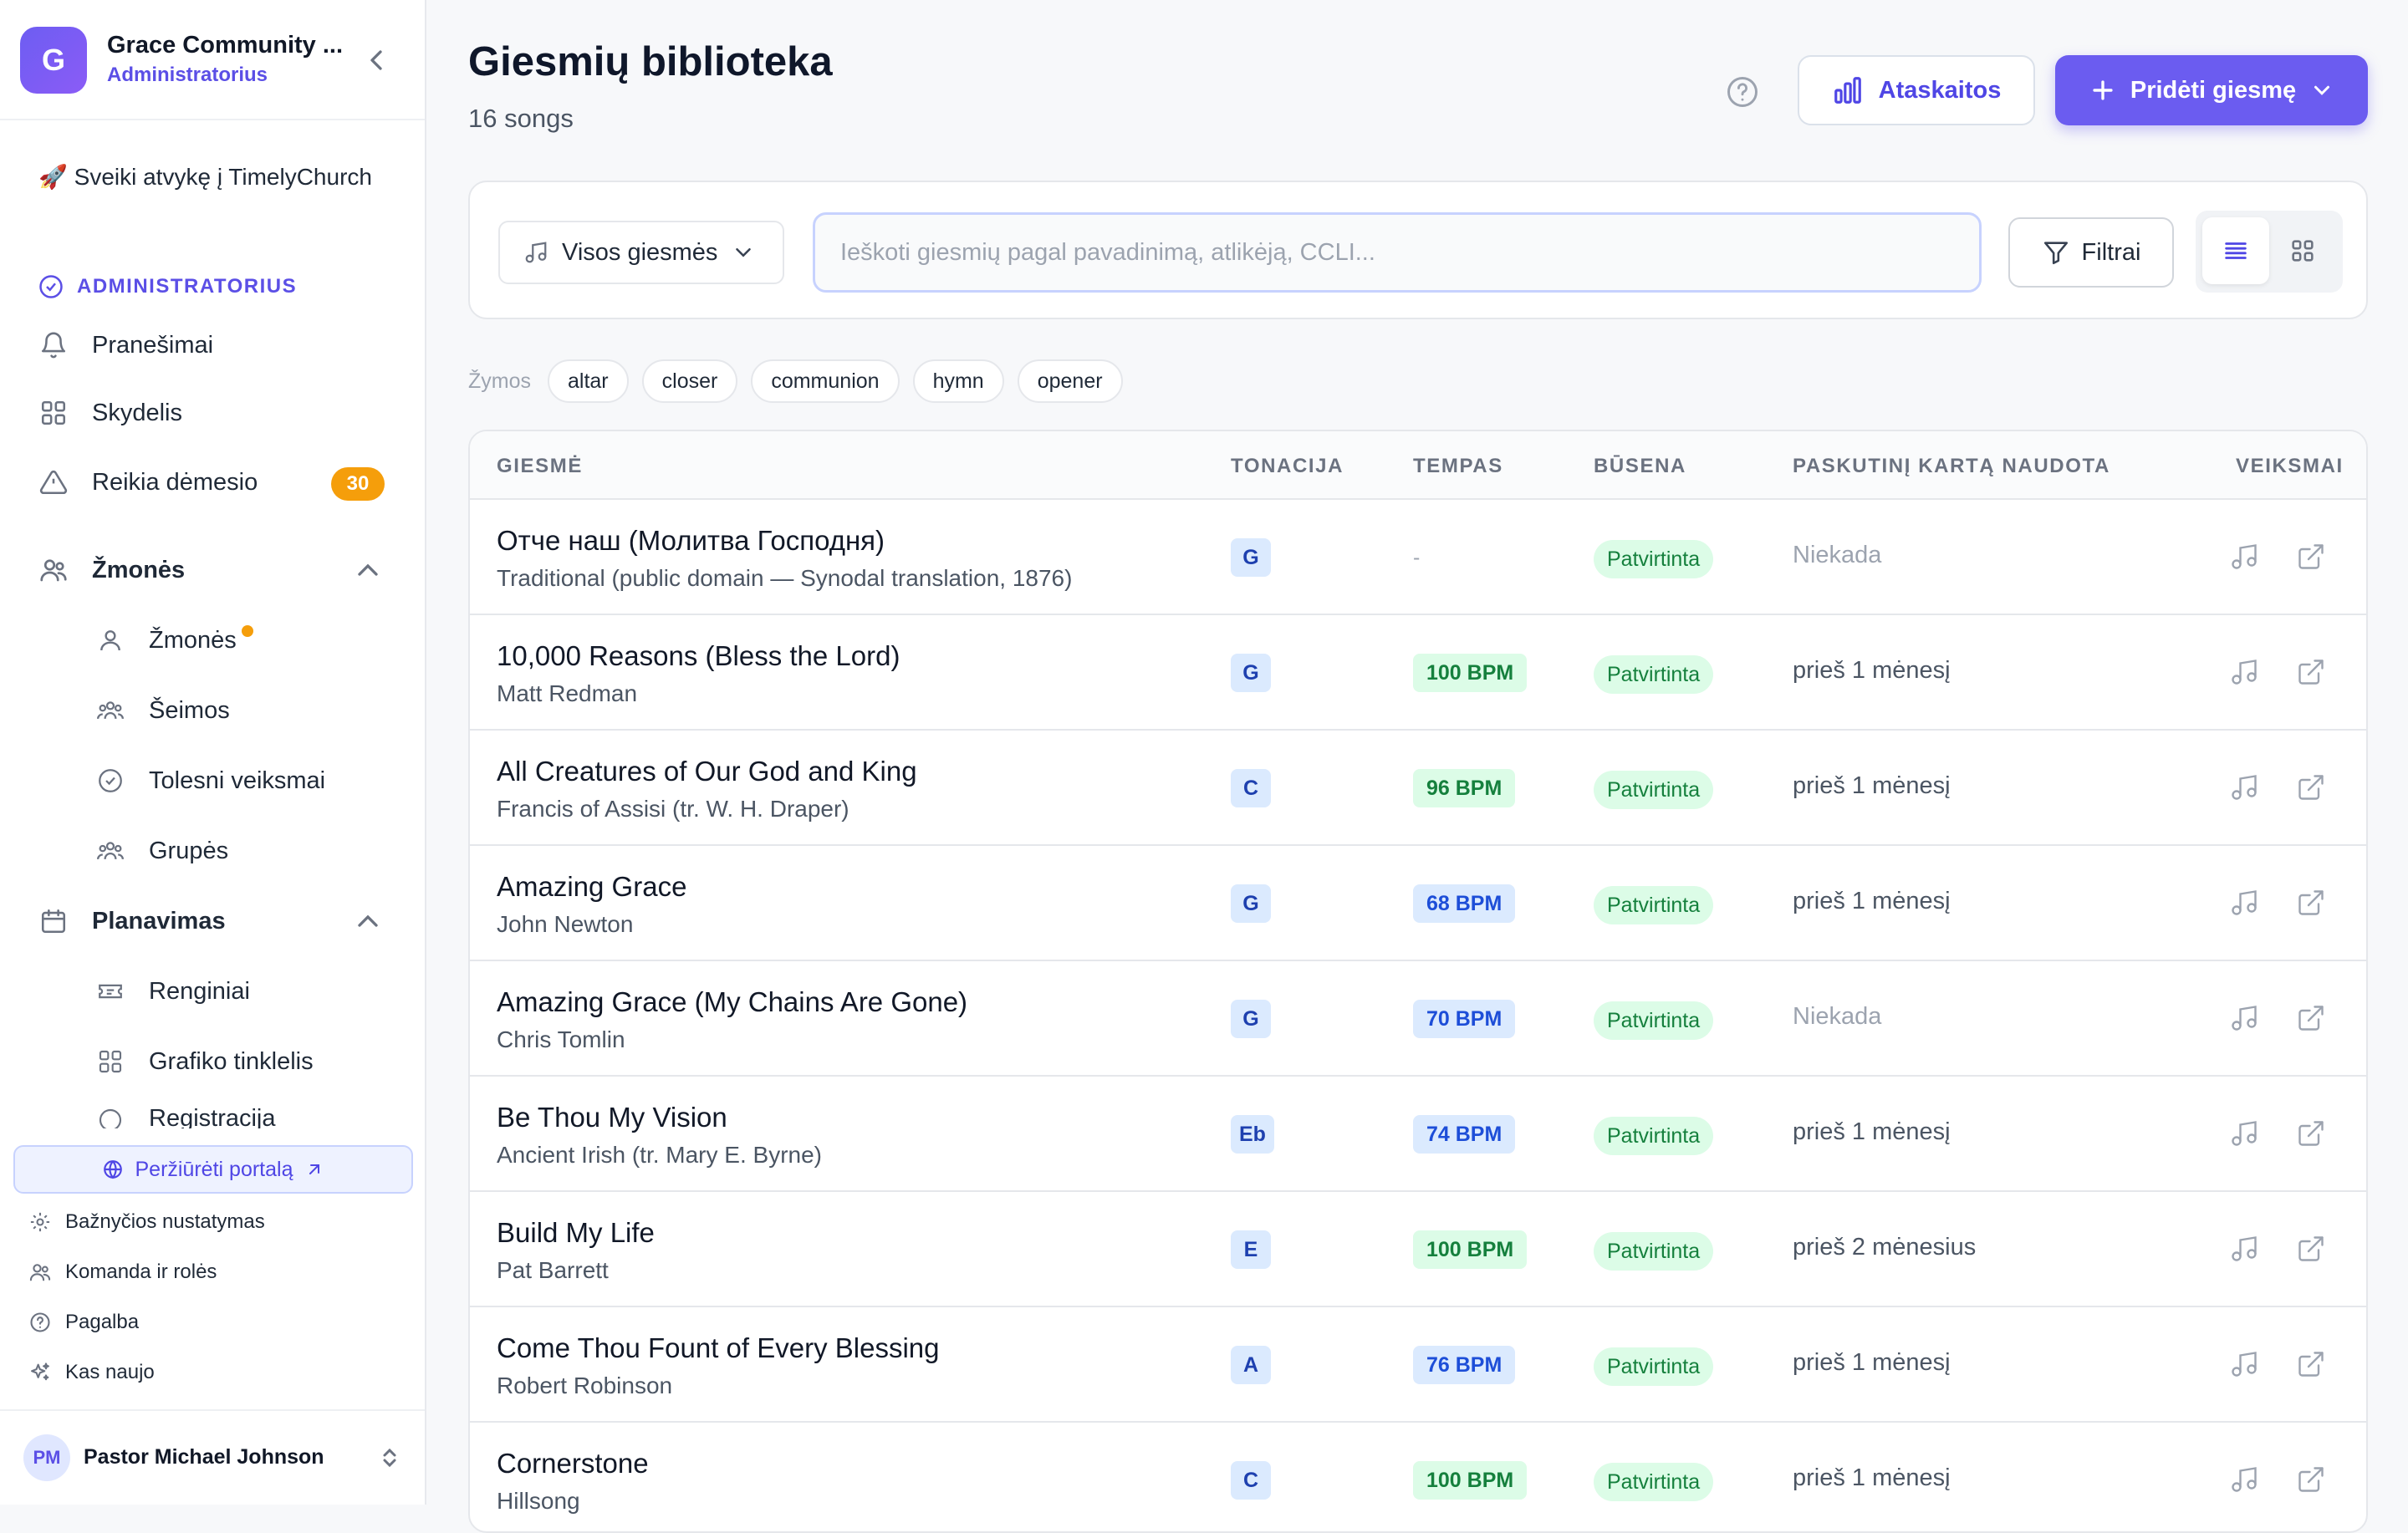  What do you see at coordinates (591, 887) in the screenshot?
I see `song-title: Amazing Grace` at bounding box center [591, 887].